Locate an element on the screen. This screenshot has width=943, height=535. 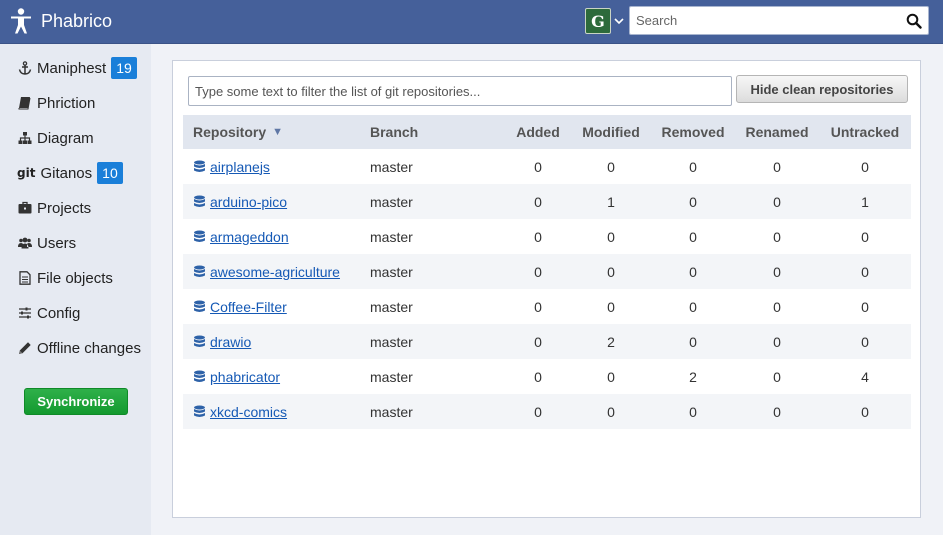
sidebar-item-label: Maniphest is located at coordinates (72, 68).